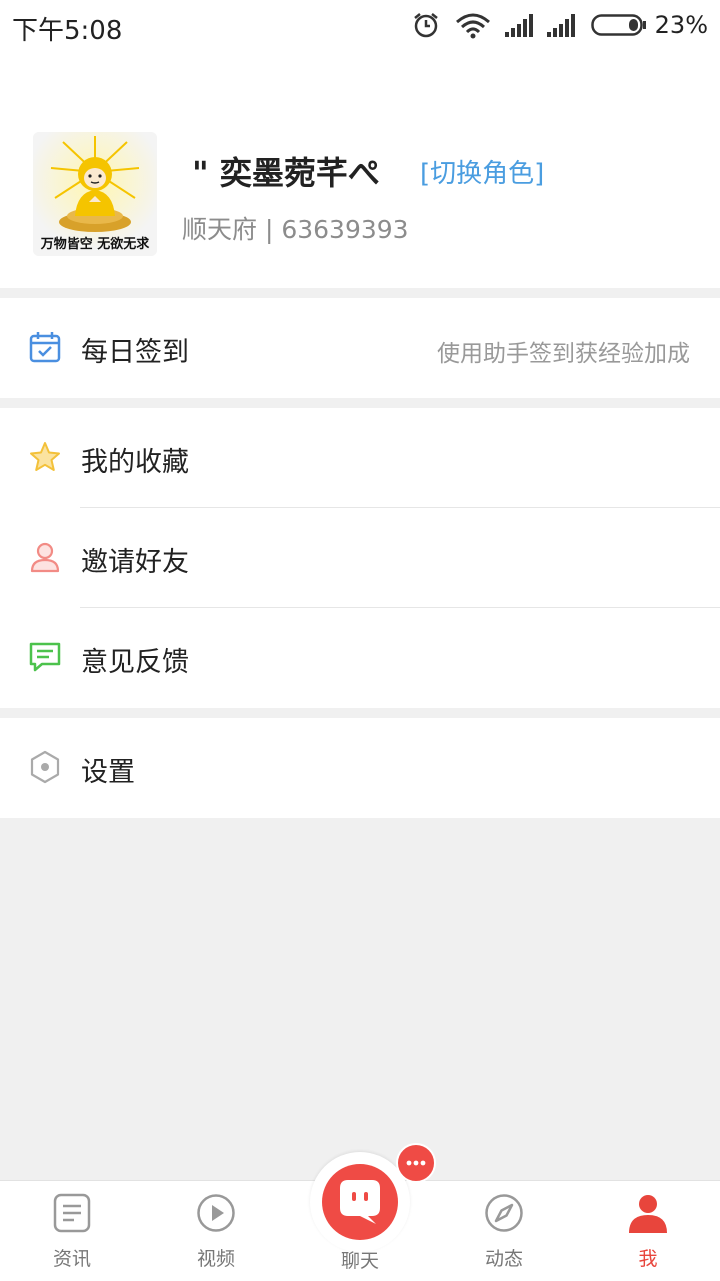 The width and height of the screenshot is (720, 1281). What do you see at coordinates (72, 1213) in the screenshot?
I see `news-icon` at bounding box center [72, 1213].